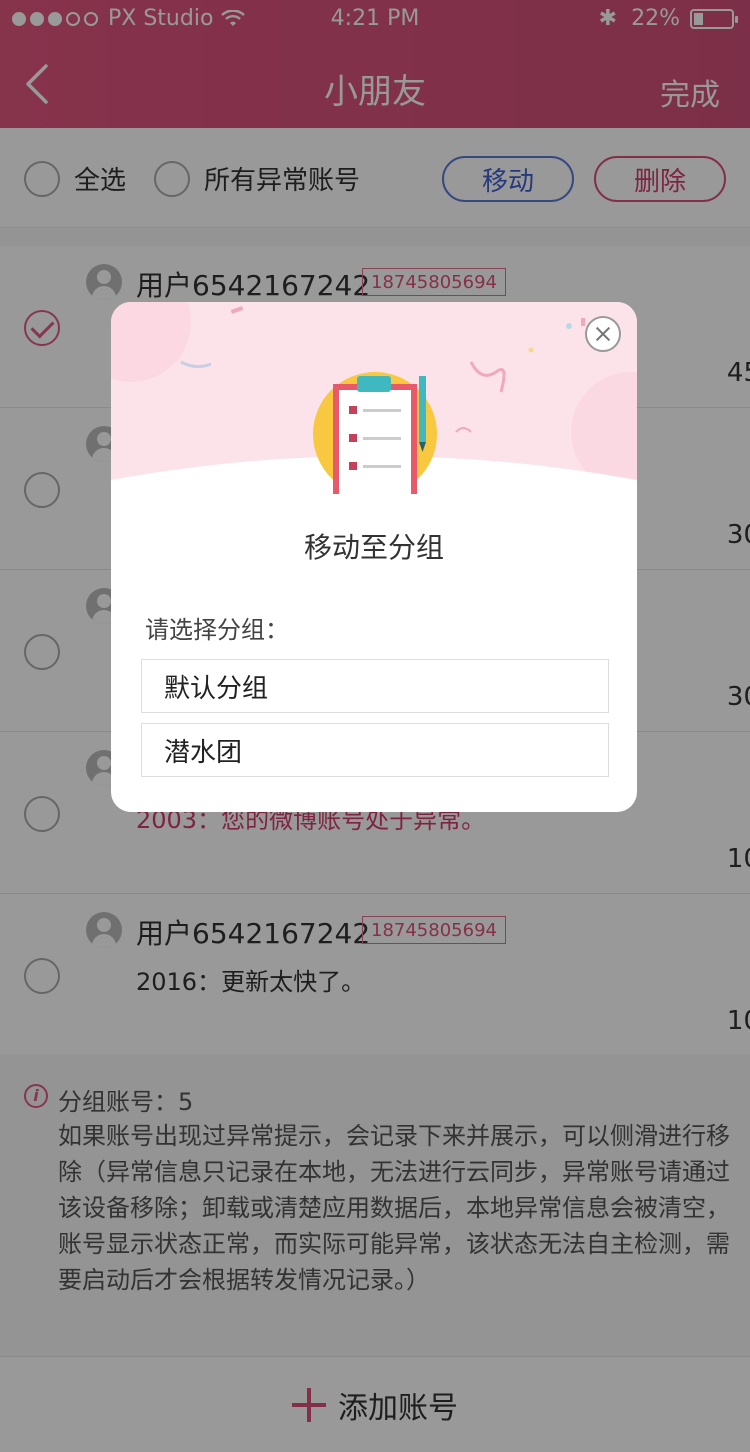 The width and height of the screenshot is (750, 1452). Describe the element at coordinates (375, 433) in the screenshot. I see `clipboard-icon` at that location.